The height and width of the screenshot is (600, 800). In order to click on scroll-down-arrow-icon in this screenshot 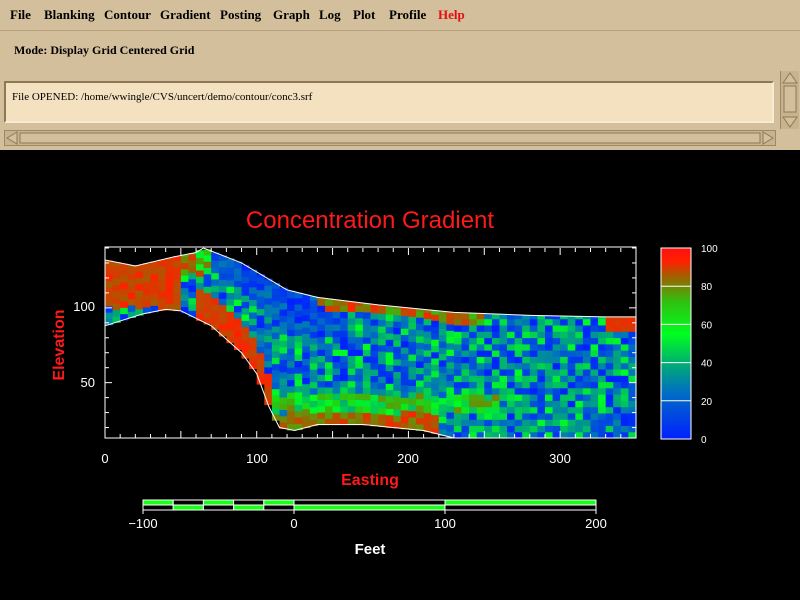, I will do `click(790, 122)`.